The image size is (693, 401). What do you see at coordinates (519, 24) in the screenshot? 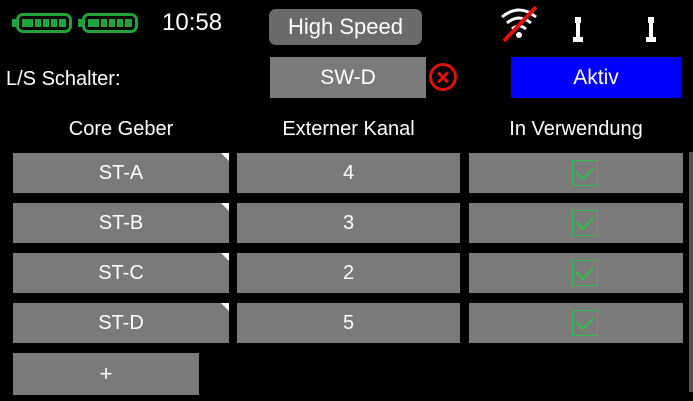
I see `signal-off-icon` at bounding box center [519, 24].